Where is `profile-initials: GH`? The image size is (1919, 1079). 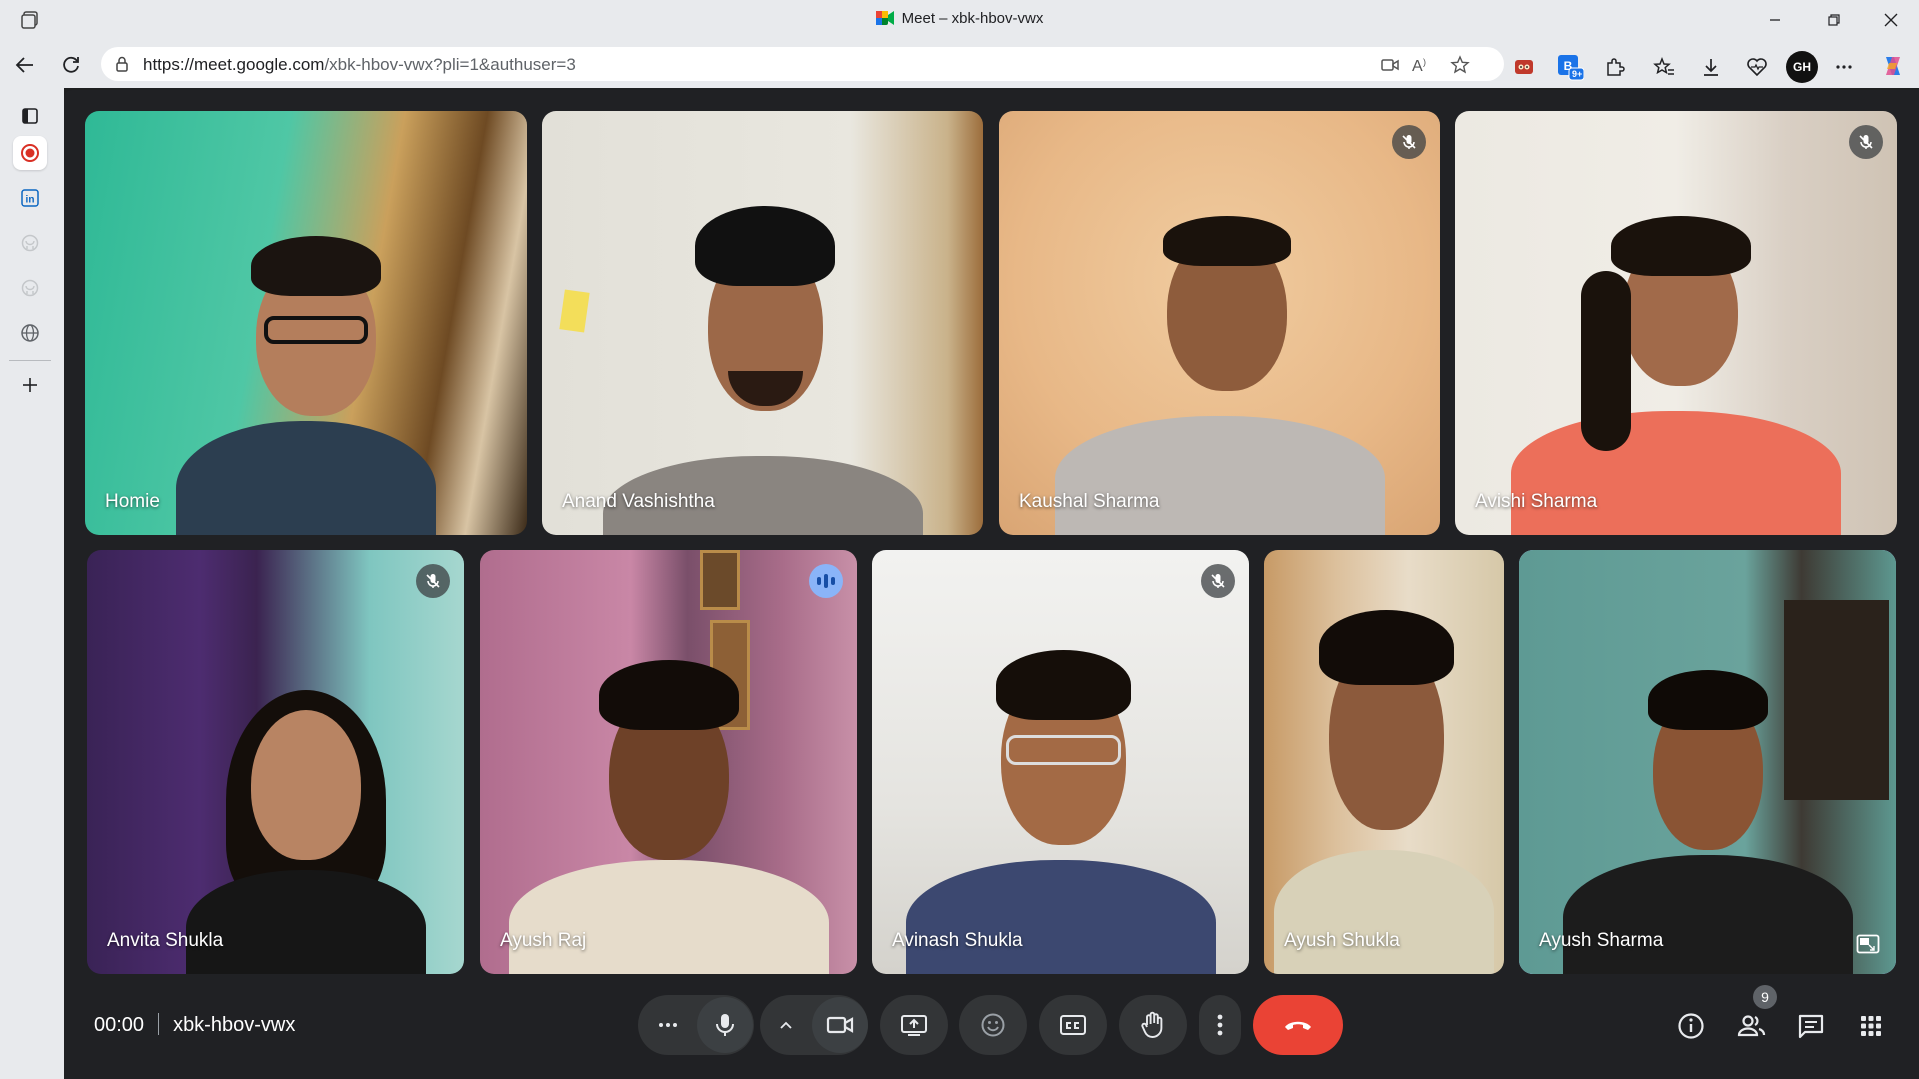
profile-initials: GH is located at coordinates (1802, 67).